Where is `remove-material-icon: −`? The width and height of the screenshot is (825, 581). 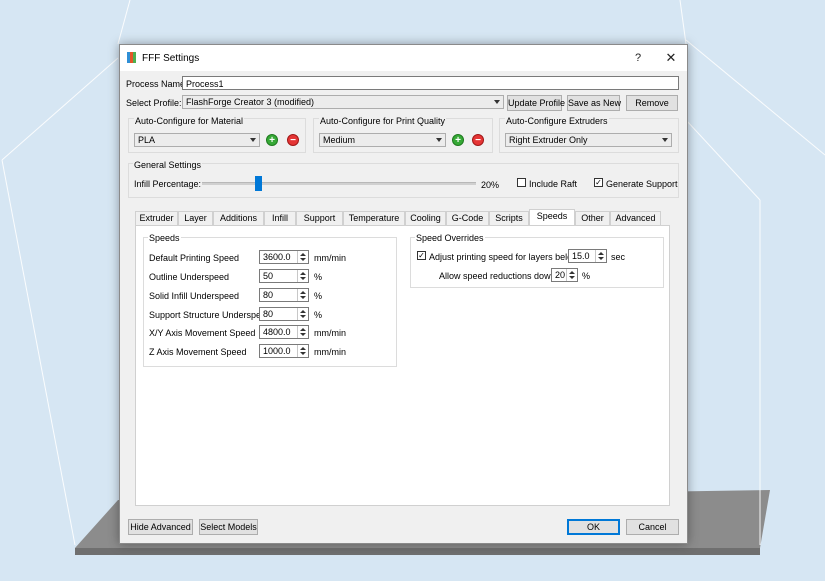
remove-material-icon: − is located at coordinates (293, 140).